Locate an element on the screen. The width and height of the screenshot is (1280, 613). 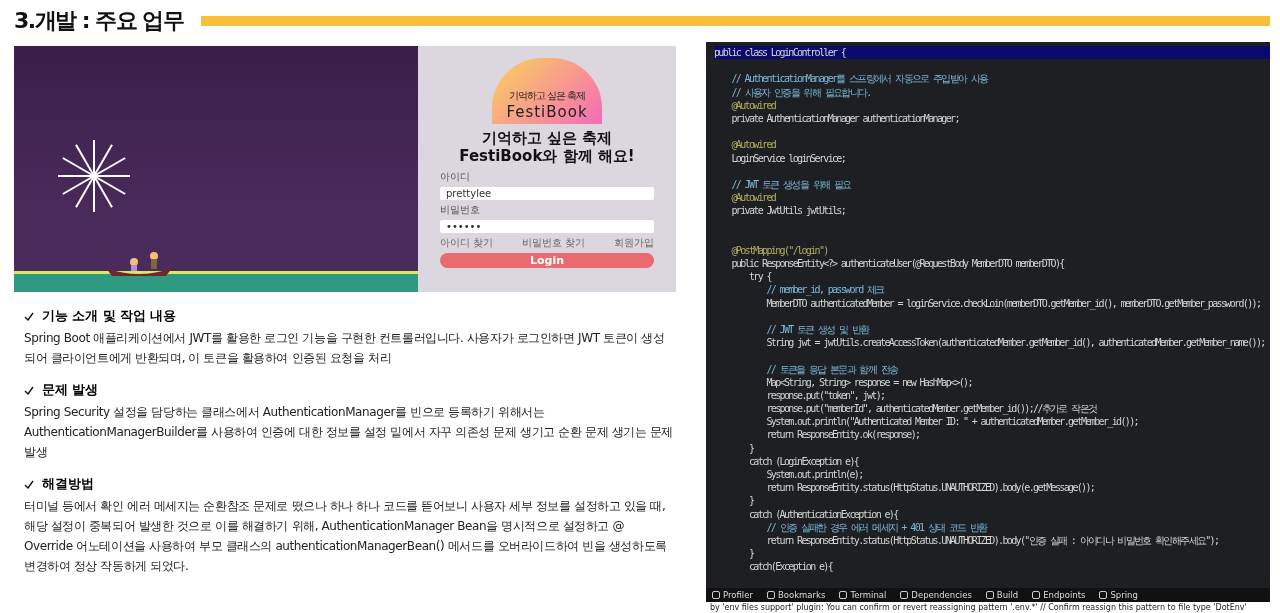
code-line: try { is located at coordinates (760, 277).